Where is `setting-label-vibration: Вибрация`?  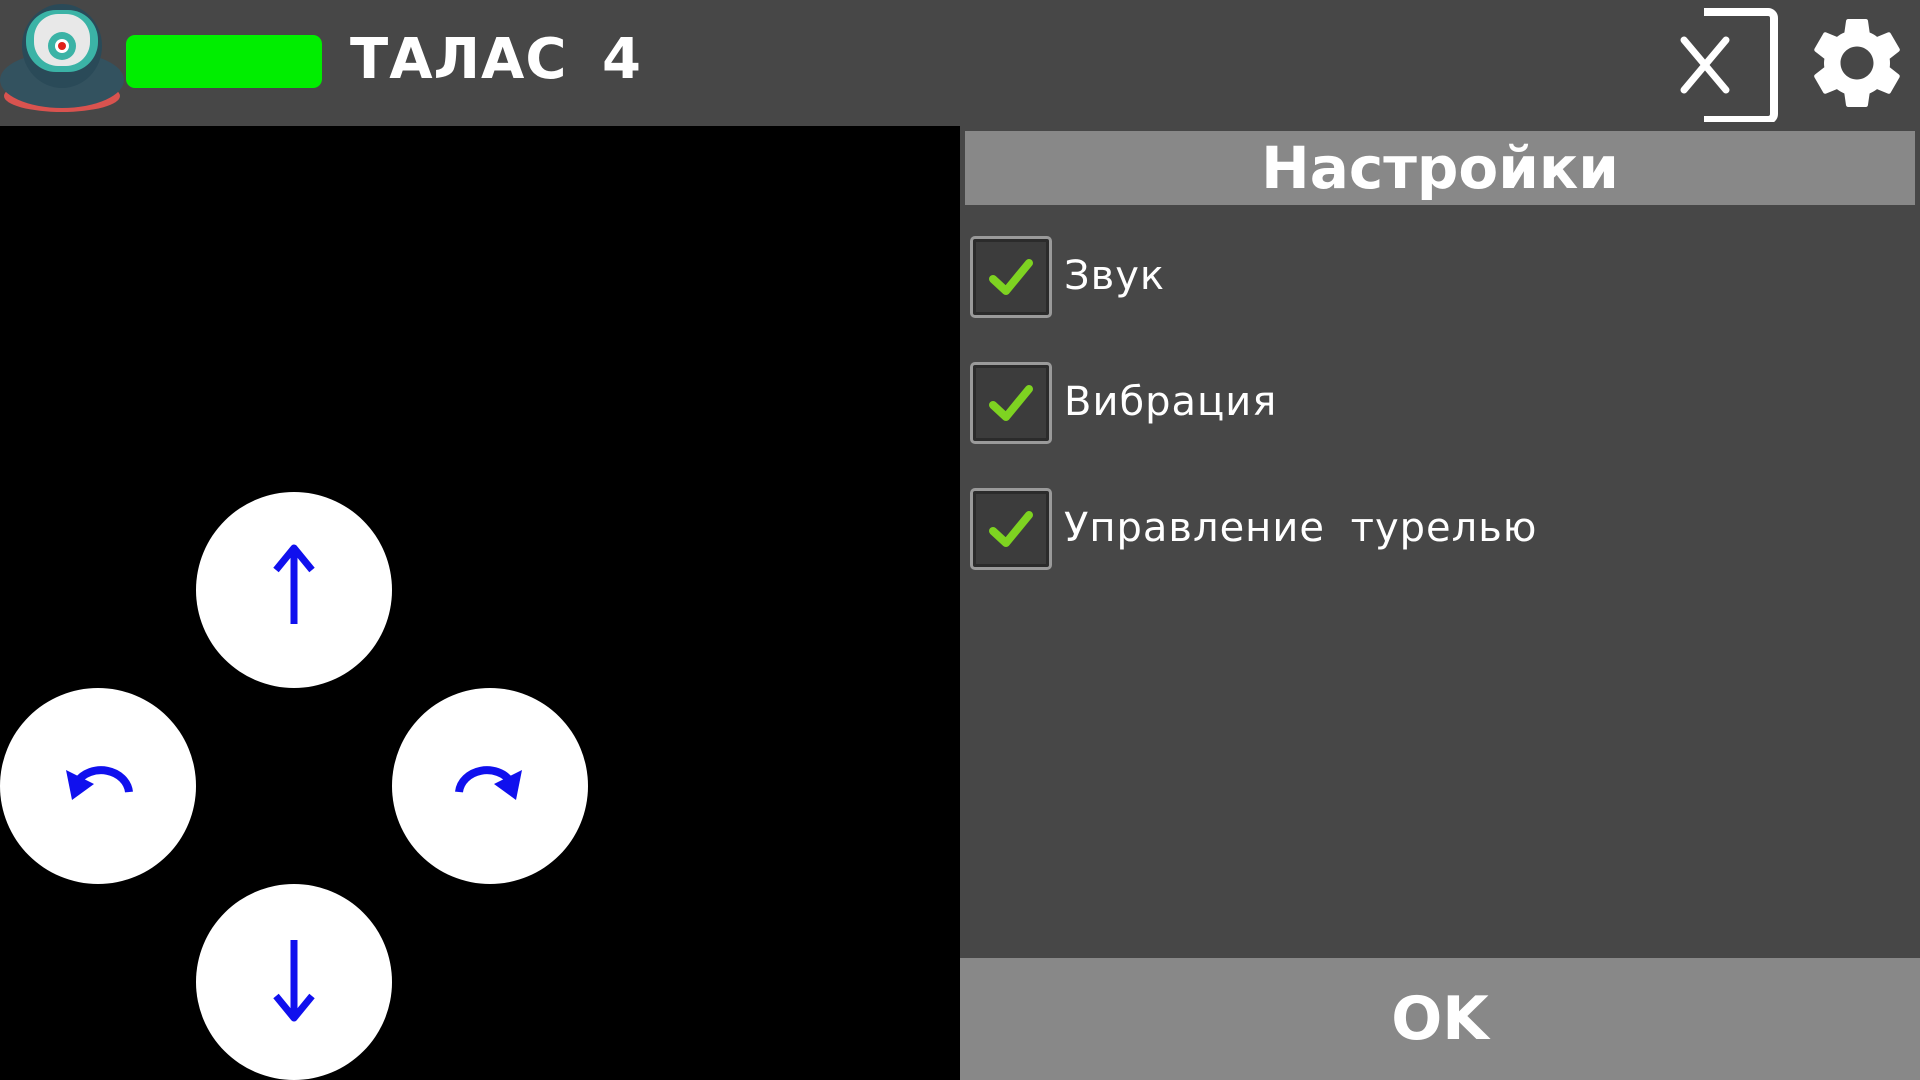 setting-label-vibration: Вибрация is located at coordinates (1171, 402).